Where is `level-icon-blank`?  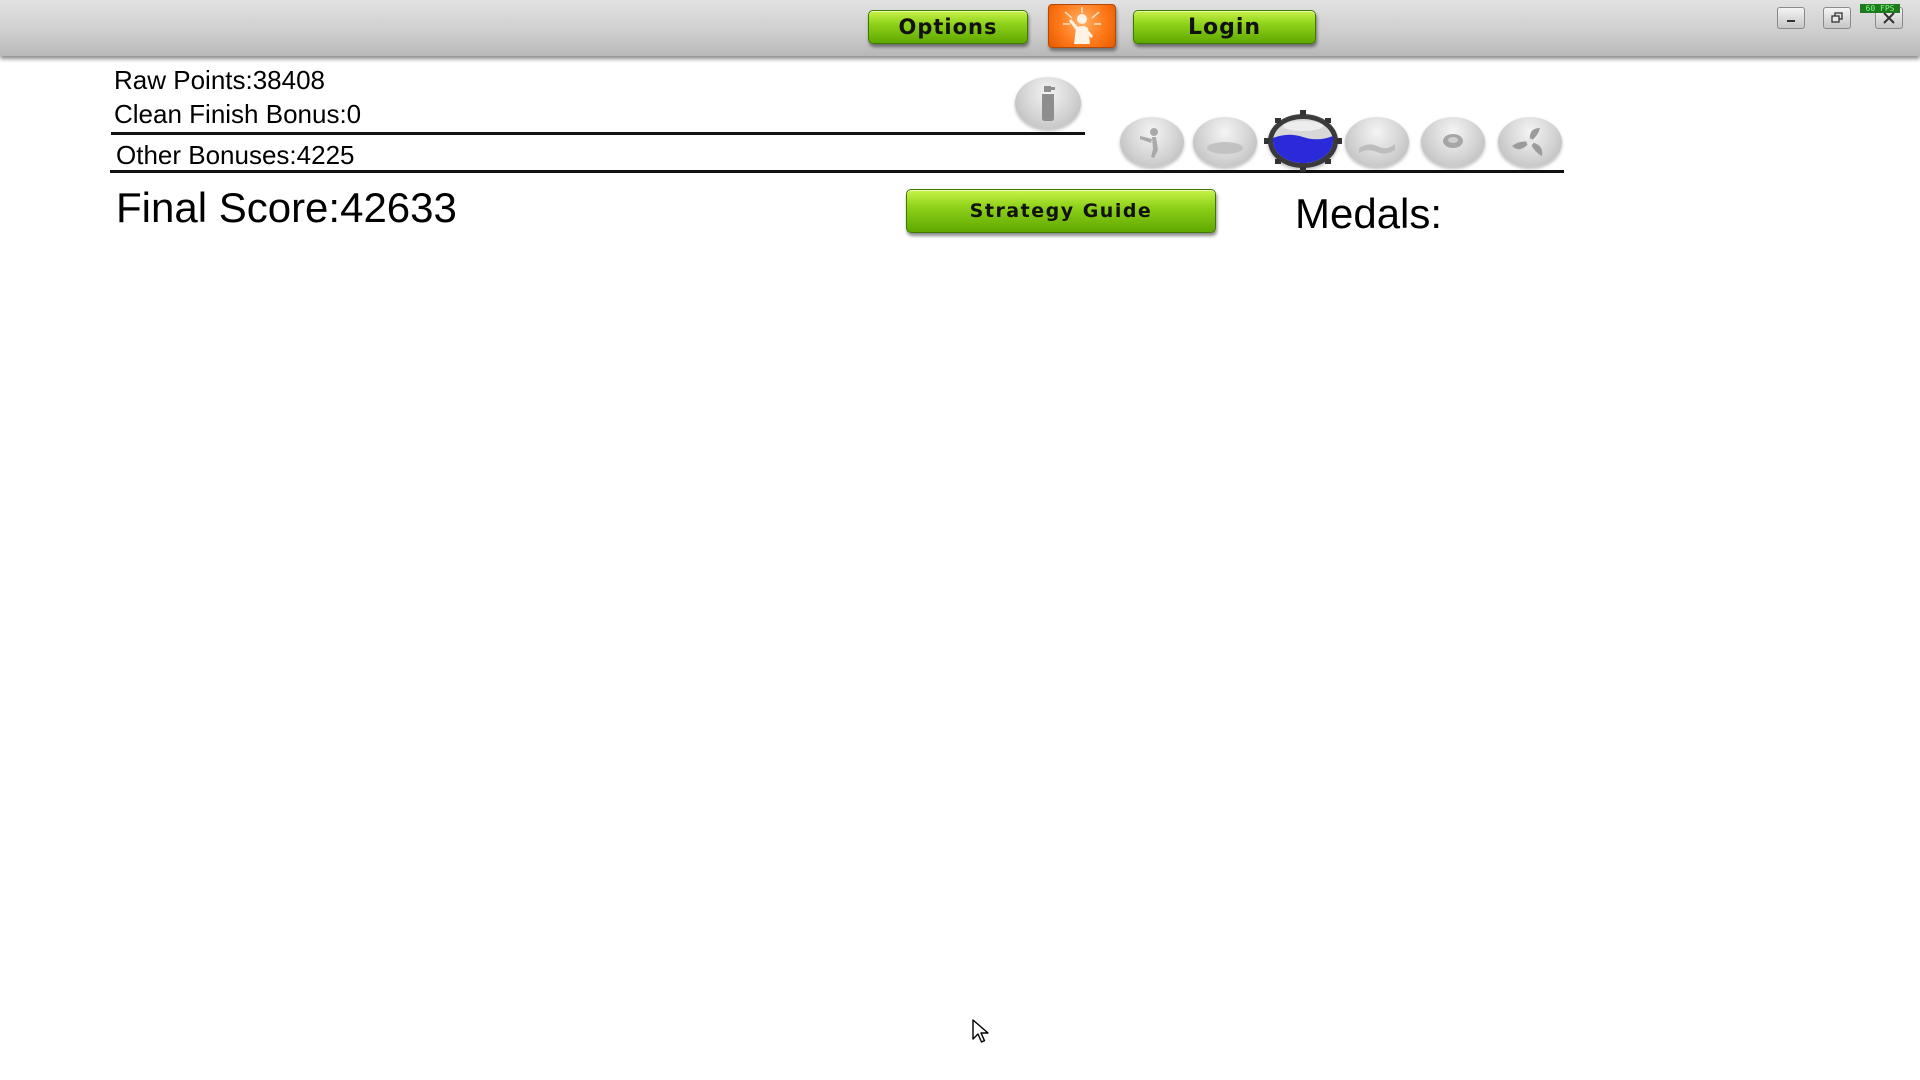 level-icon-blank is located at coordinates (1225, 142).